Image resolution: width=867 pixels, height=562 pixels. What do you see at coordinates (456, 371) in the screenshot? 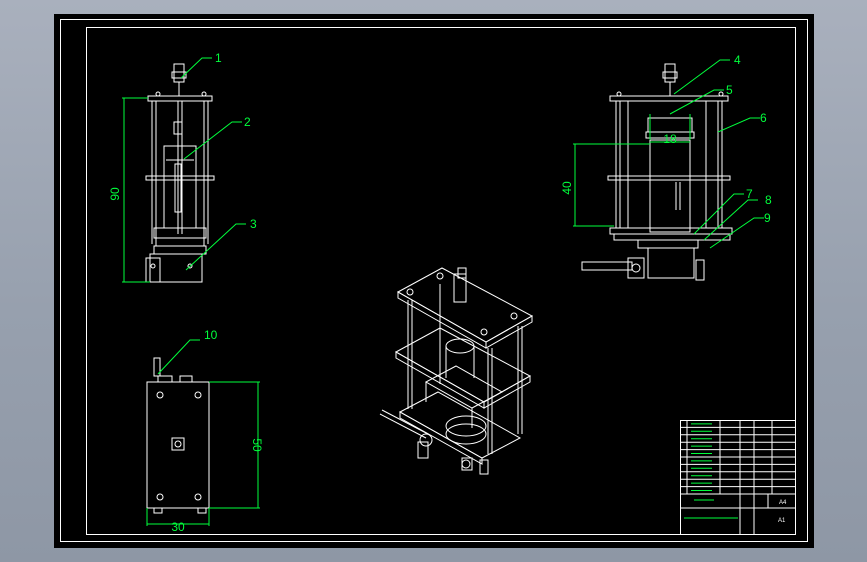
I see `isometric-view` at bounding box center [456, 371].